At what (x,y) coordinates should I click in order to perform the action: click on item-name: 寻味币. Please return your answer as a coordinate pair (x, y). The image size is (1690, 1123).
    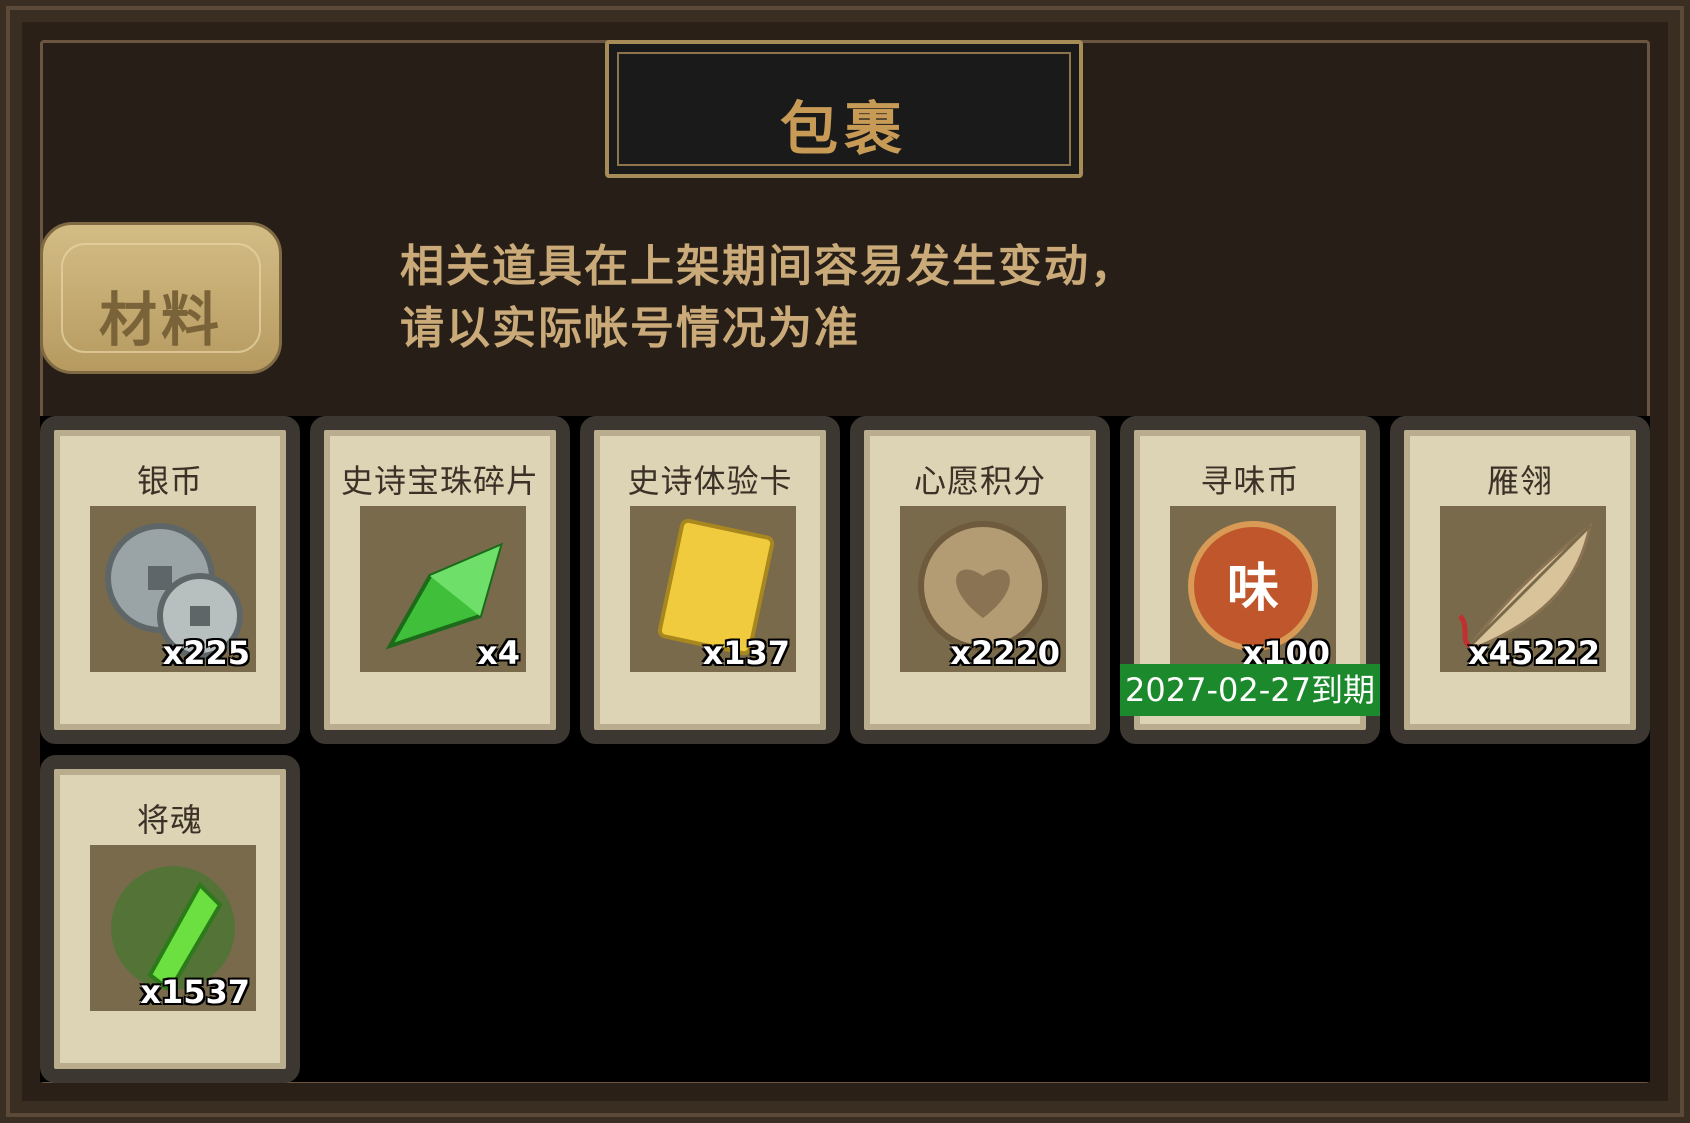
    Looking at the image, I should click on (1250, 481).